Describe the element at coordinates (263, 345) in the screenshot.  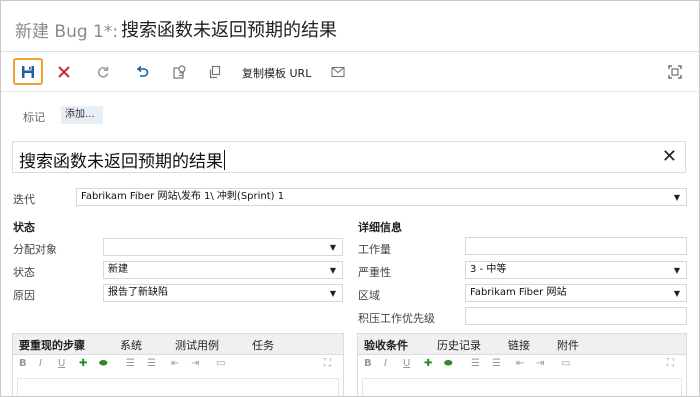
I see `tab-tasks: 任务` at that location.